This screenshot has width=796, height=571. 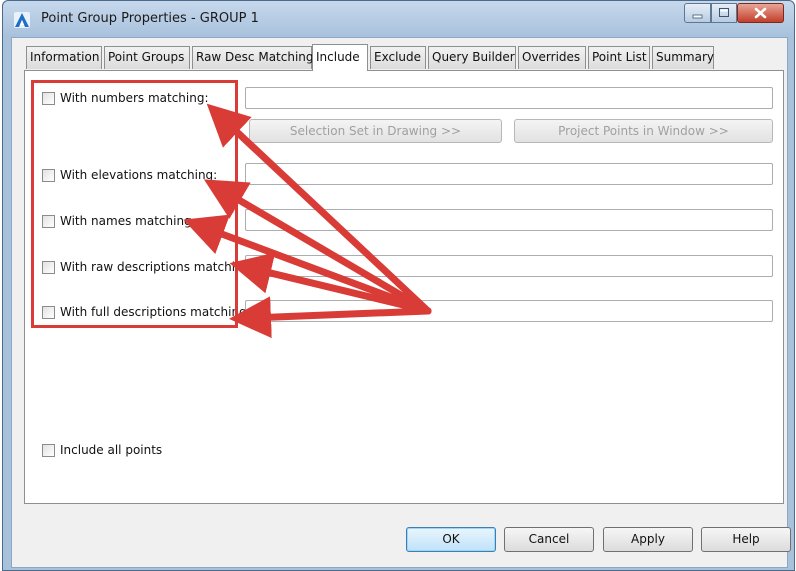 I want to click on numbers-matching-checkbox, so click(x=48, y=98).